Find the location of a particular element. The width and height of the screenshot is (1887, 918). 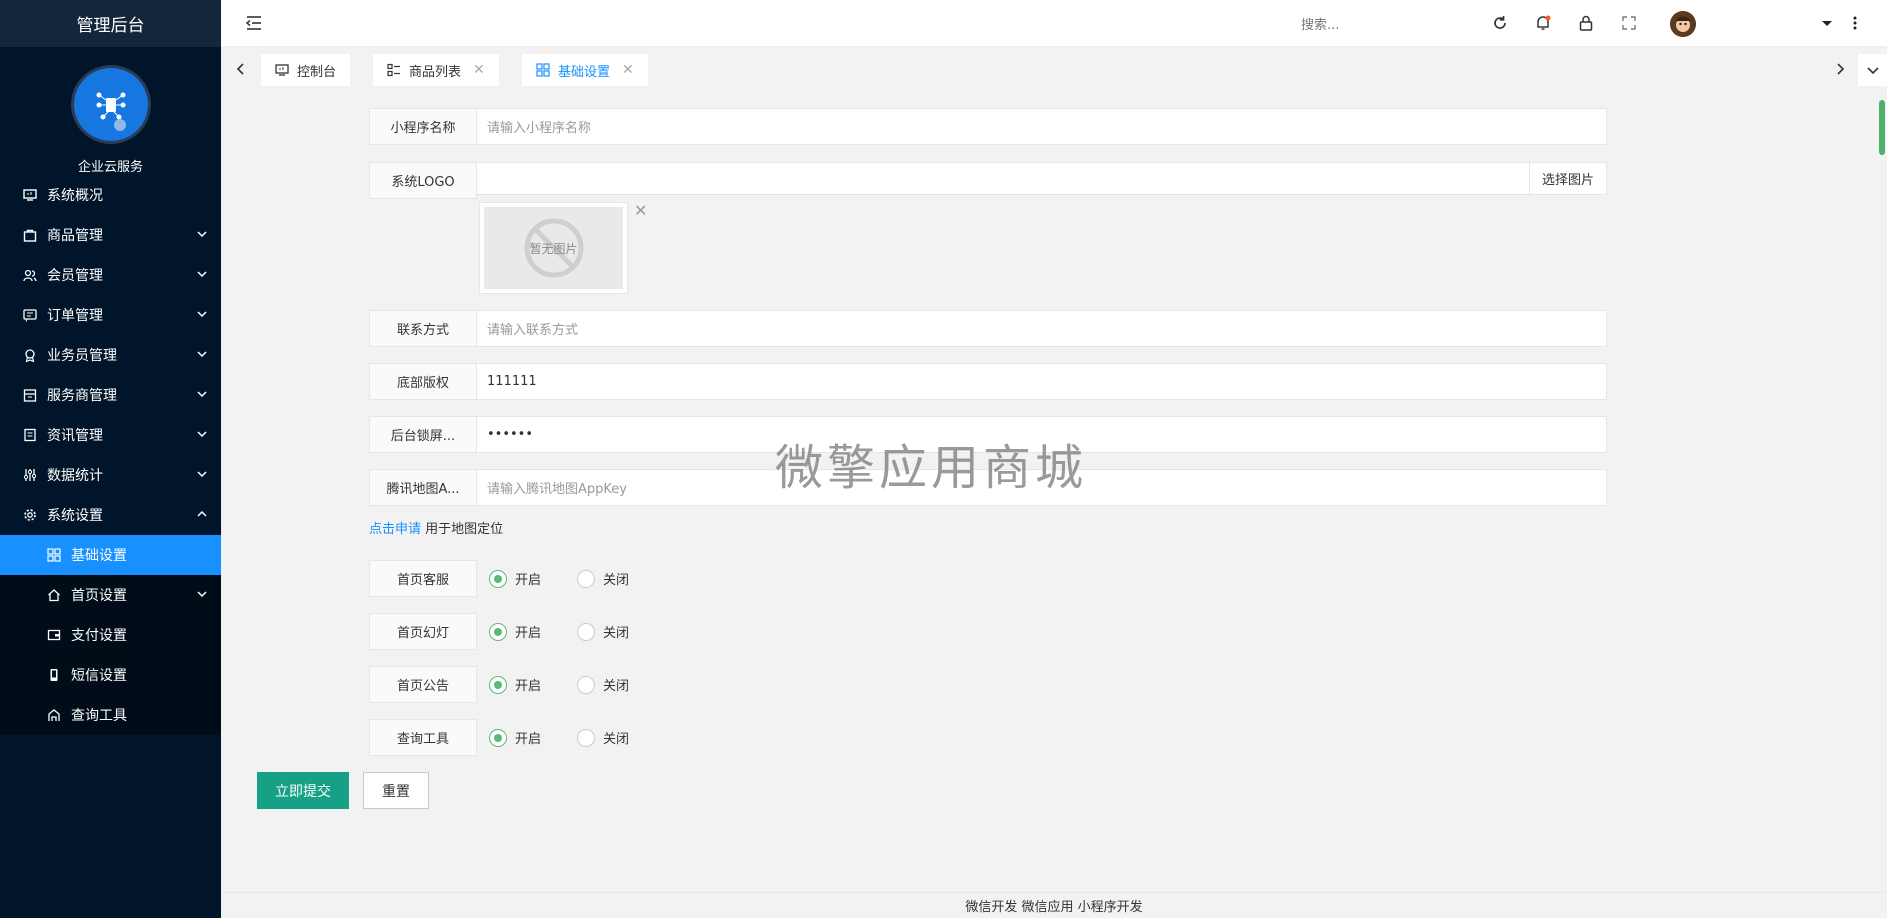

tab-basic-settings: 基础设置 ✕ is located at coordinates (585, 70).